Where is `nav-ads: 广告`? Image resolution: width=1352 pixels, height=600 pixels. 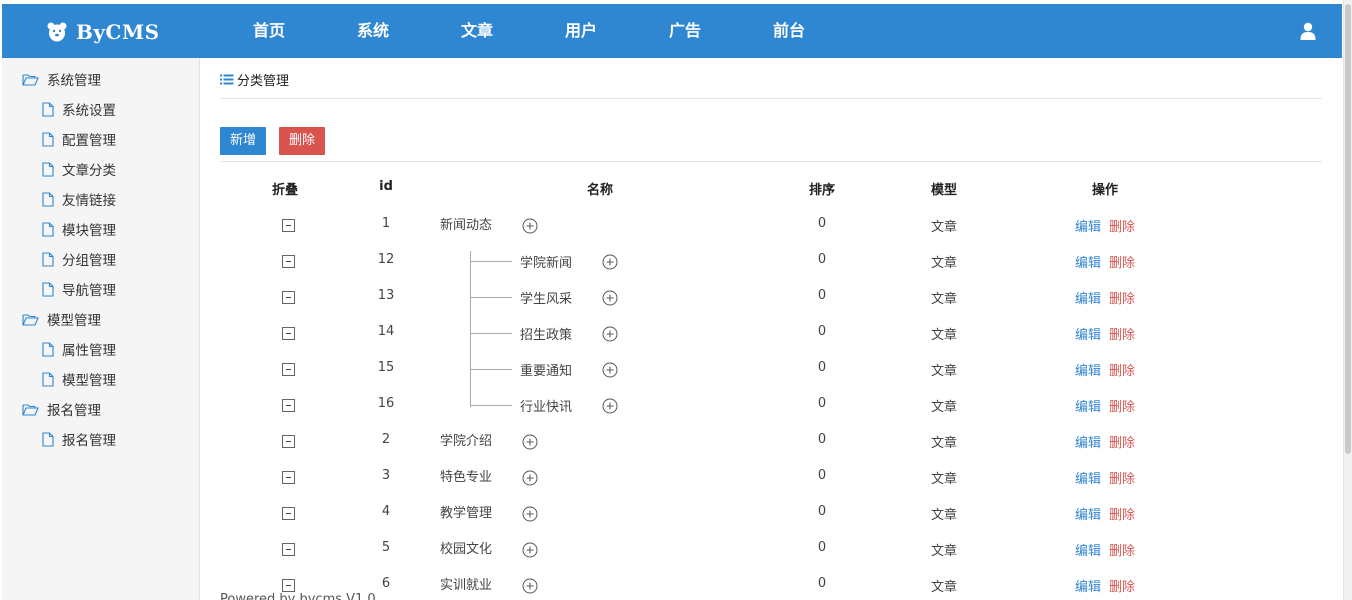 nav-ads: 广告 is located at coordinates (685, 31).